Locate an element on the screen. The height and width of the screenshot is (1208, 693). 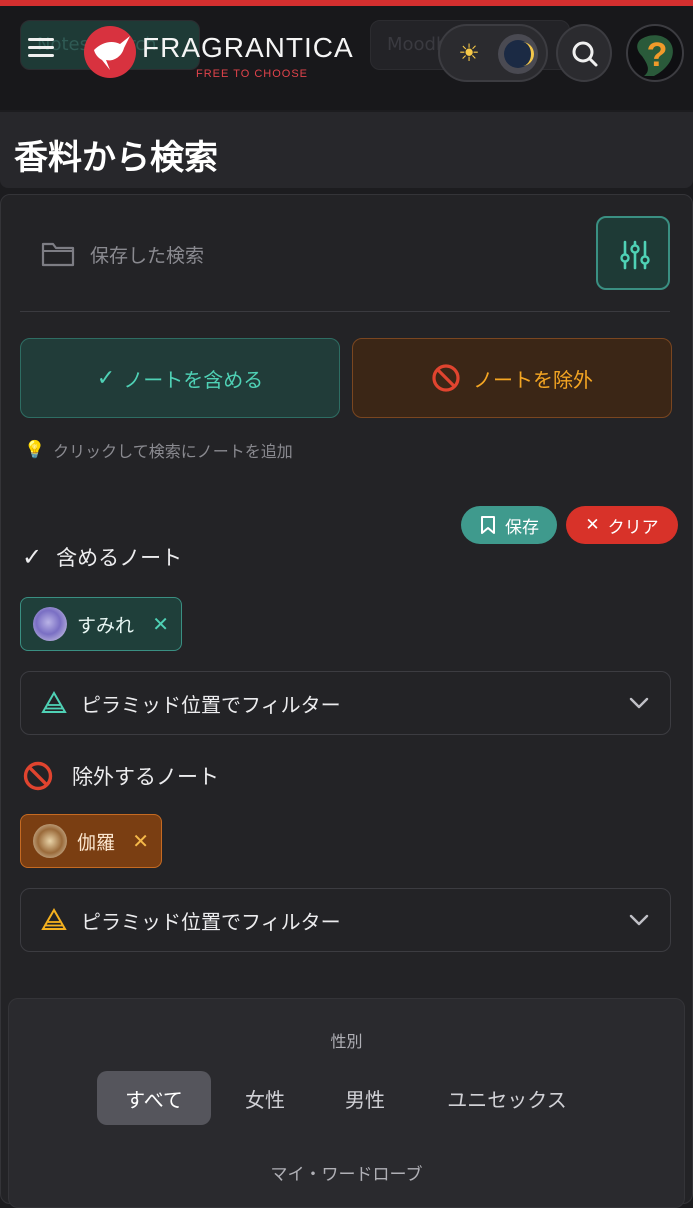
hummingbird-logo is located at coordinates (110, 52).